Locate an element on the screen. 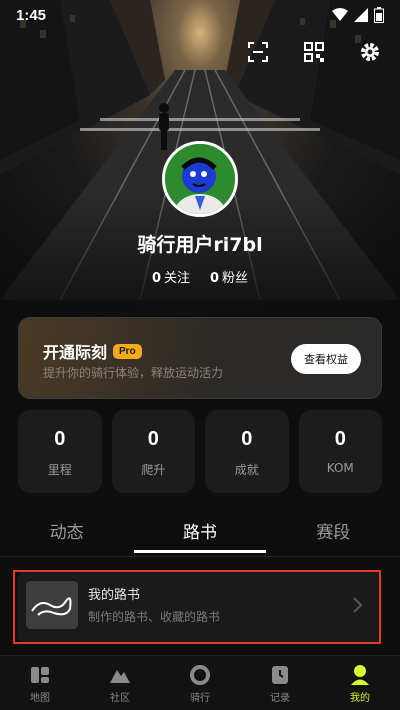 This screenshot has width=400, height=710. top-actions is located at coordinates (314, 52).